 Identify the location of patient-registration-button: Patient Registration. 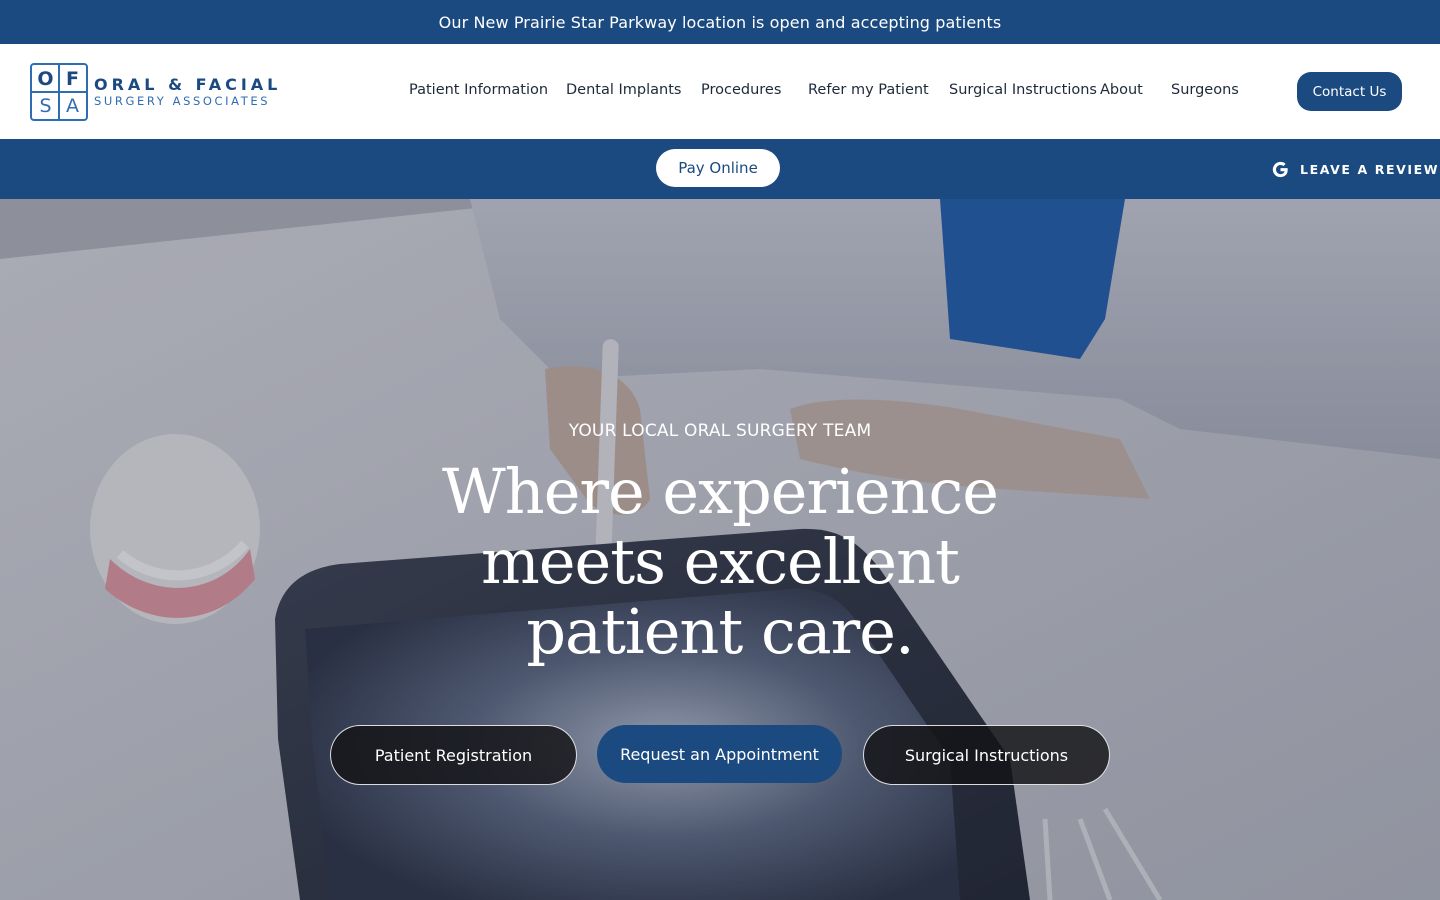
(453, 755).